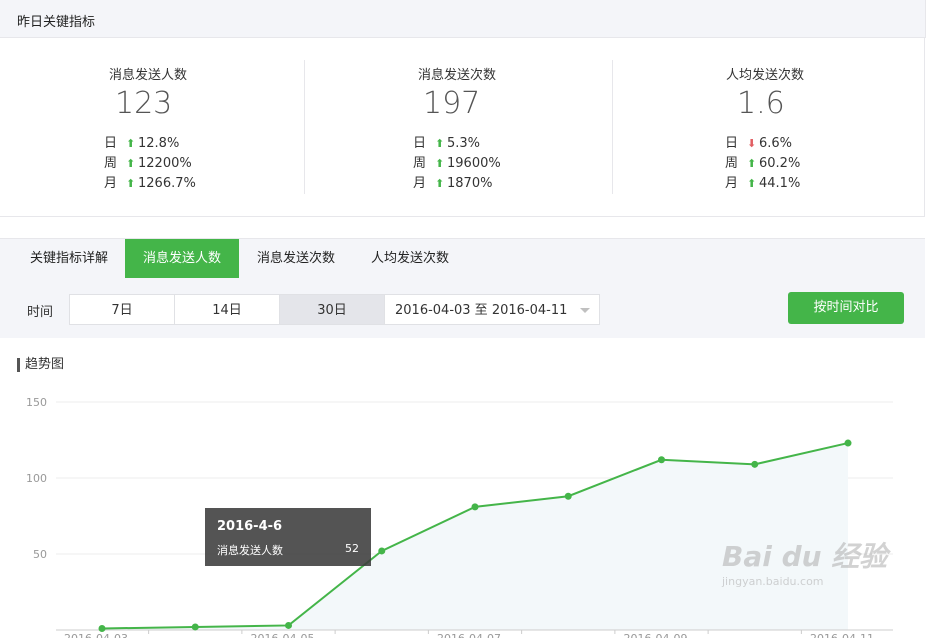  What do you see at coordinates (463, 19) in the screenshot?
I see `key-metrics-header: 昨日关键指标` at bounding box center [463, 19].